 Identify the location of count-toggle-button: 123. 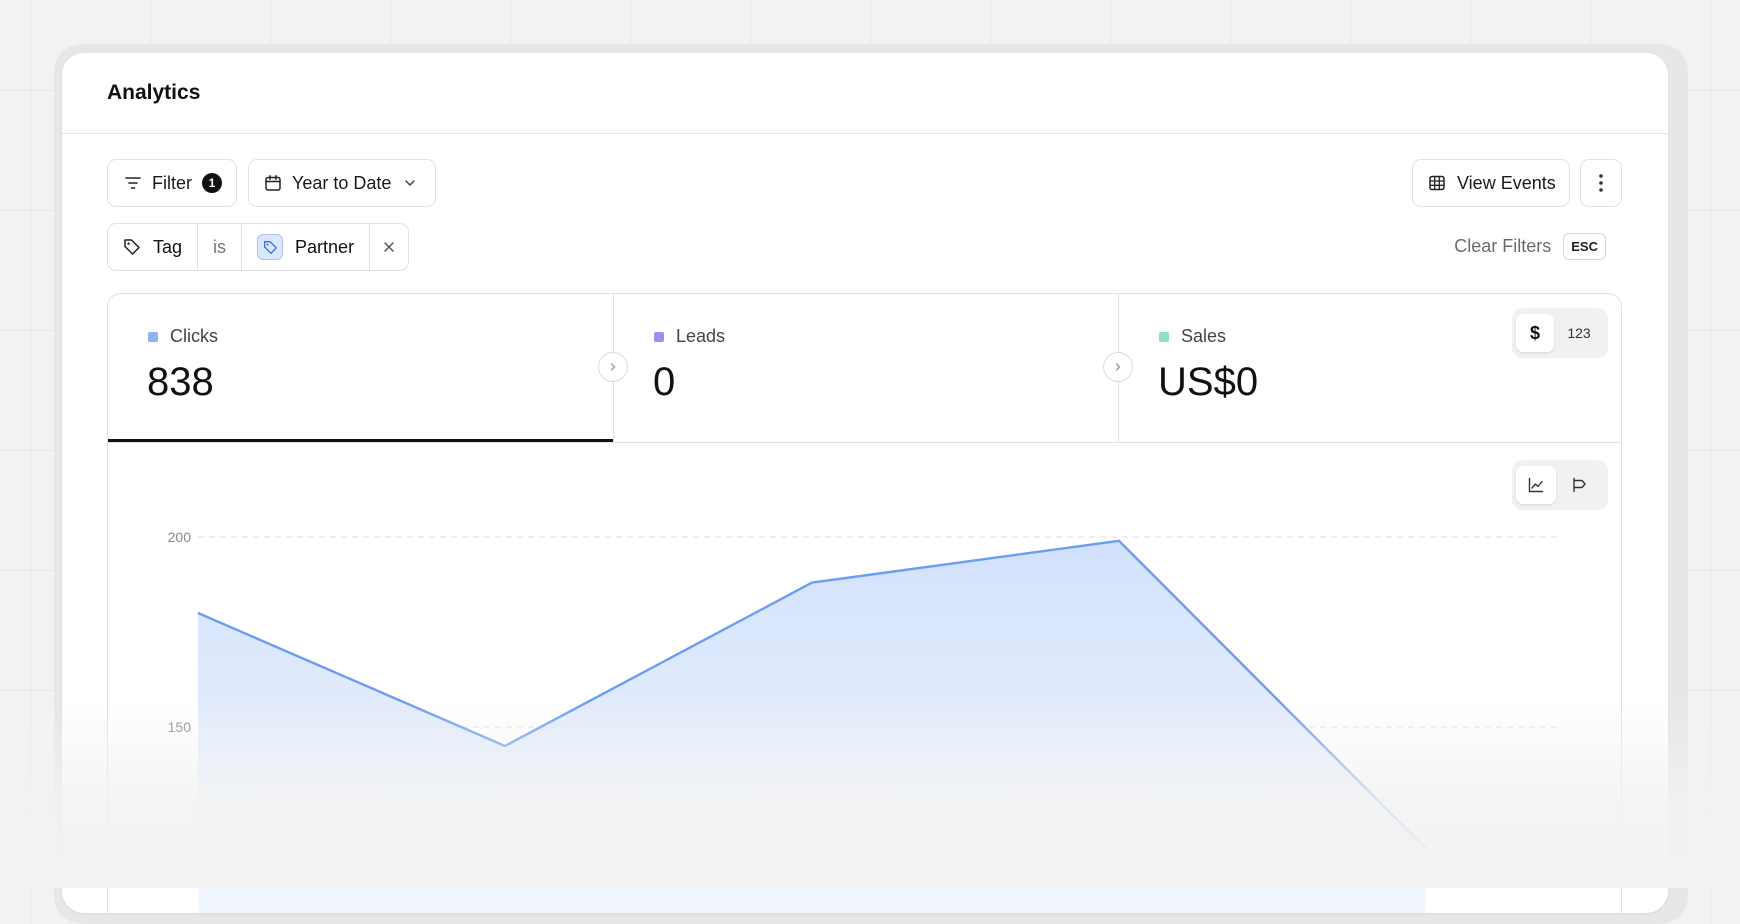
(1579, 333).